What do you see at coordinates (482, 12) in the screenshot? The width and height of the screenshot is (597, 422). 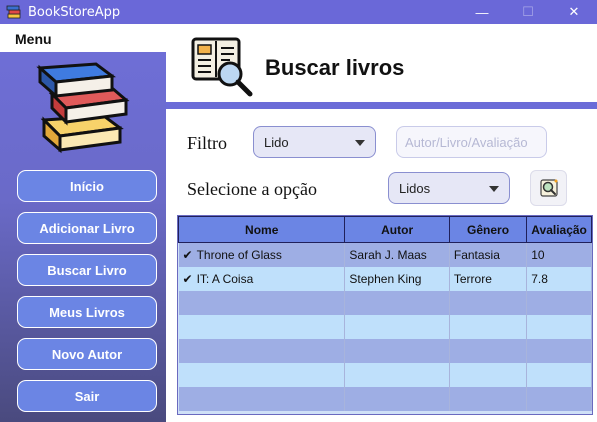 I see `minimize-button: —` at bounding box center [482, 12].